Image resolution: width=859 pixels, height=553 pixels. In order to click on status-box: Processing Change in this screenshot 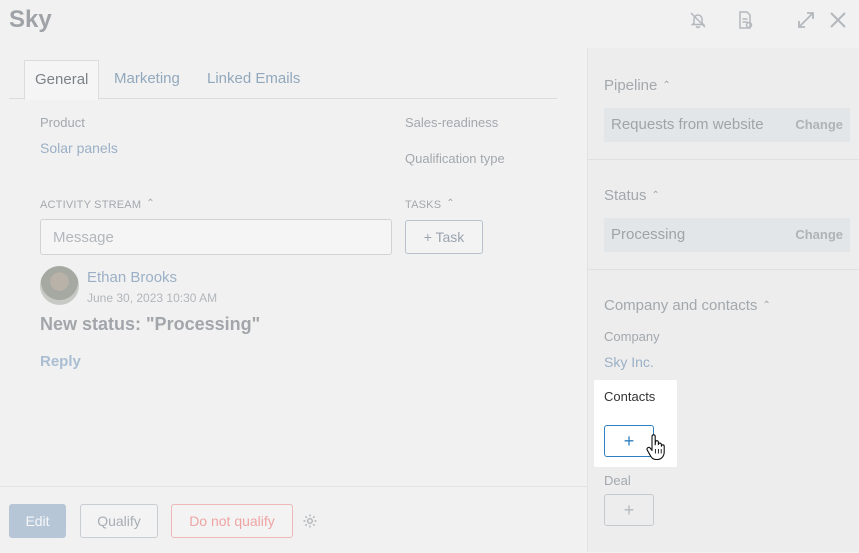, I will do `click(727, 235)`.